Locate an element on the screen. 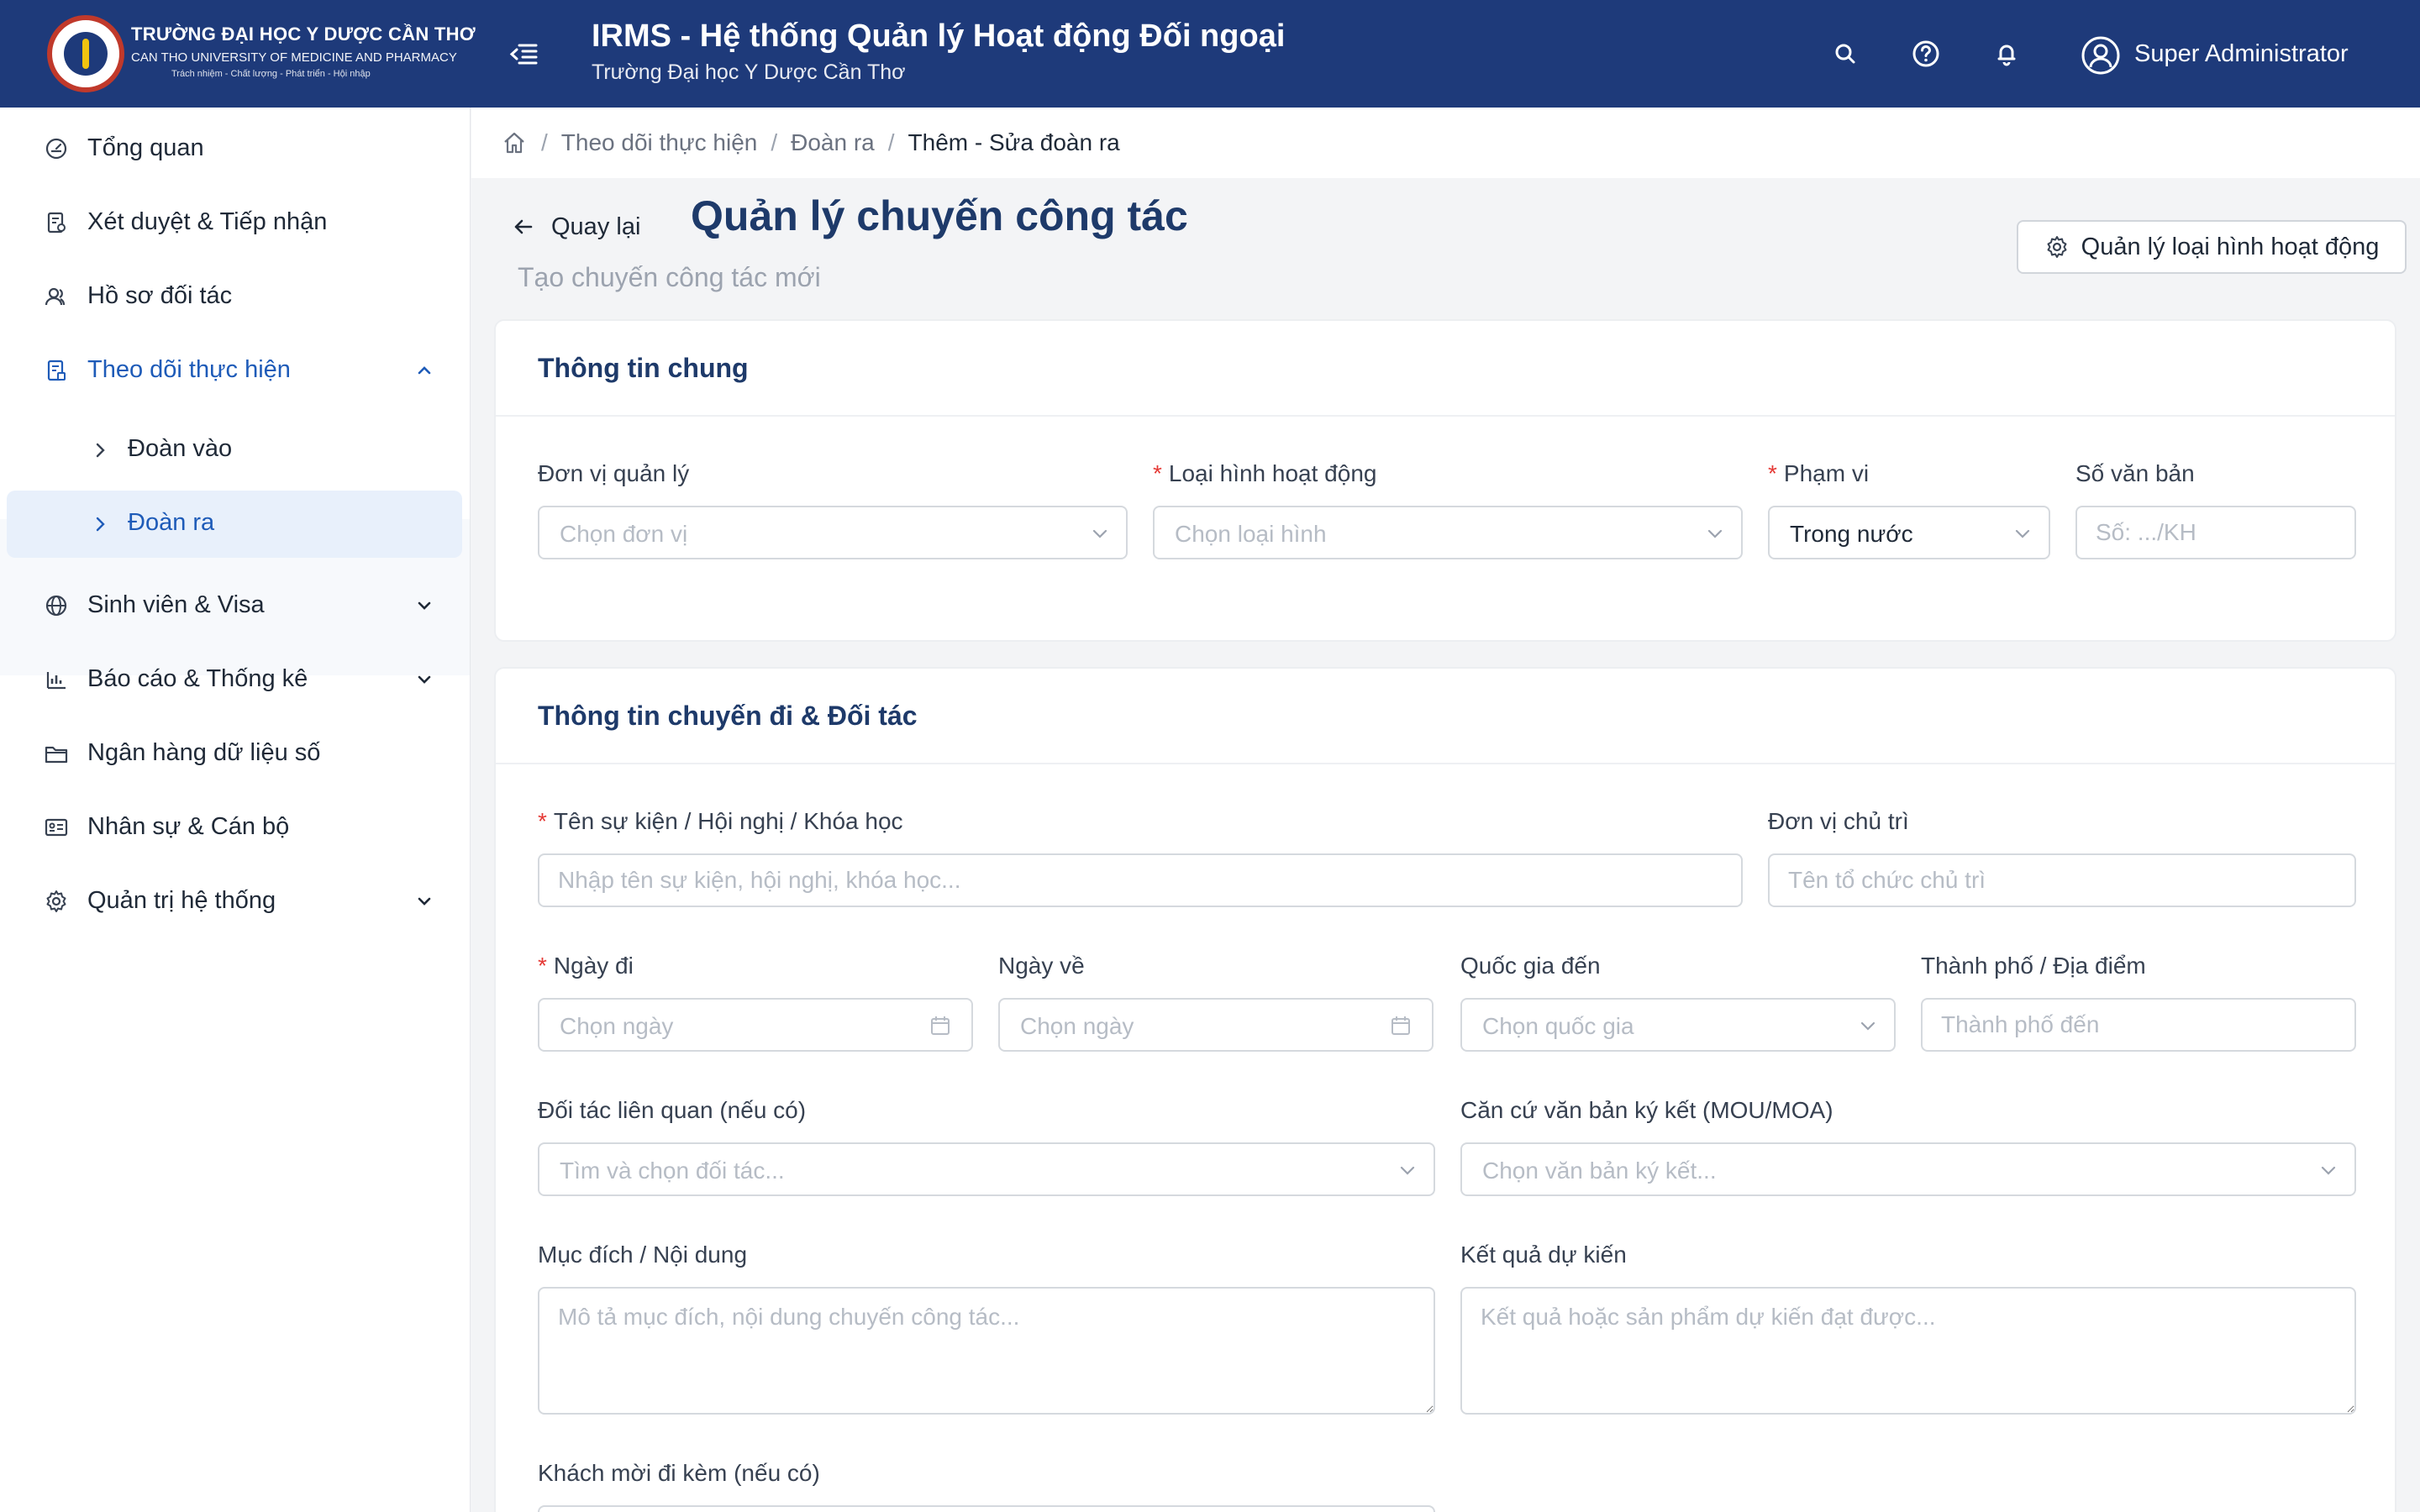 The image size is (2420, 1512). search-icon is located at coordinates (1845, 54).